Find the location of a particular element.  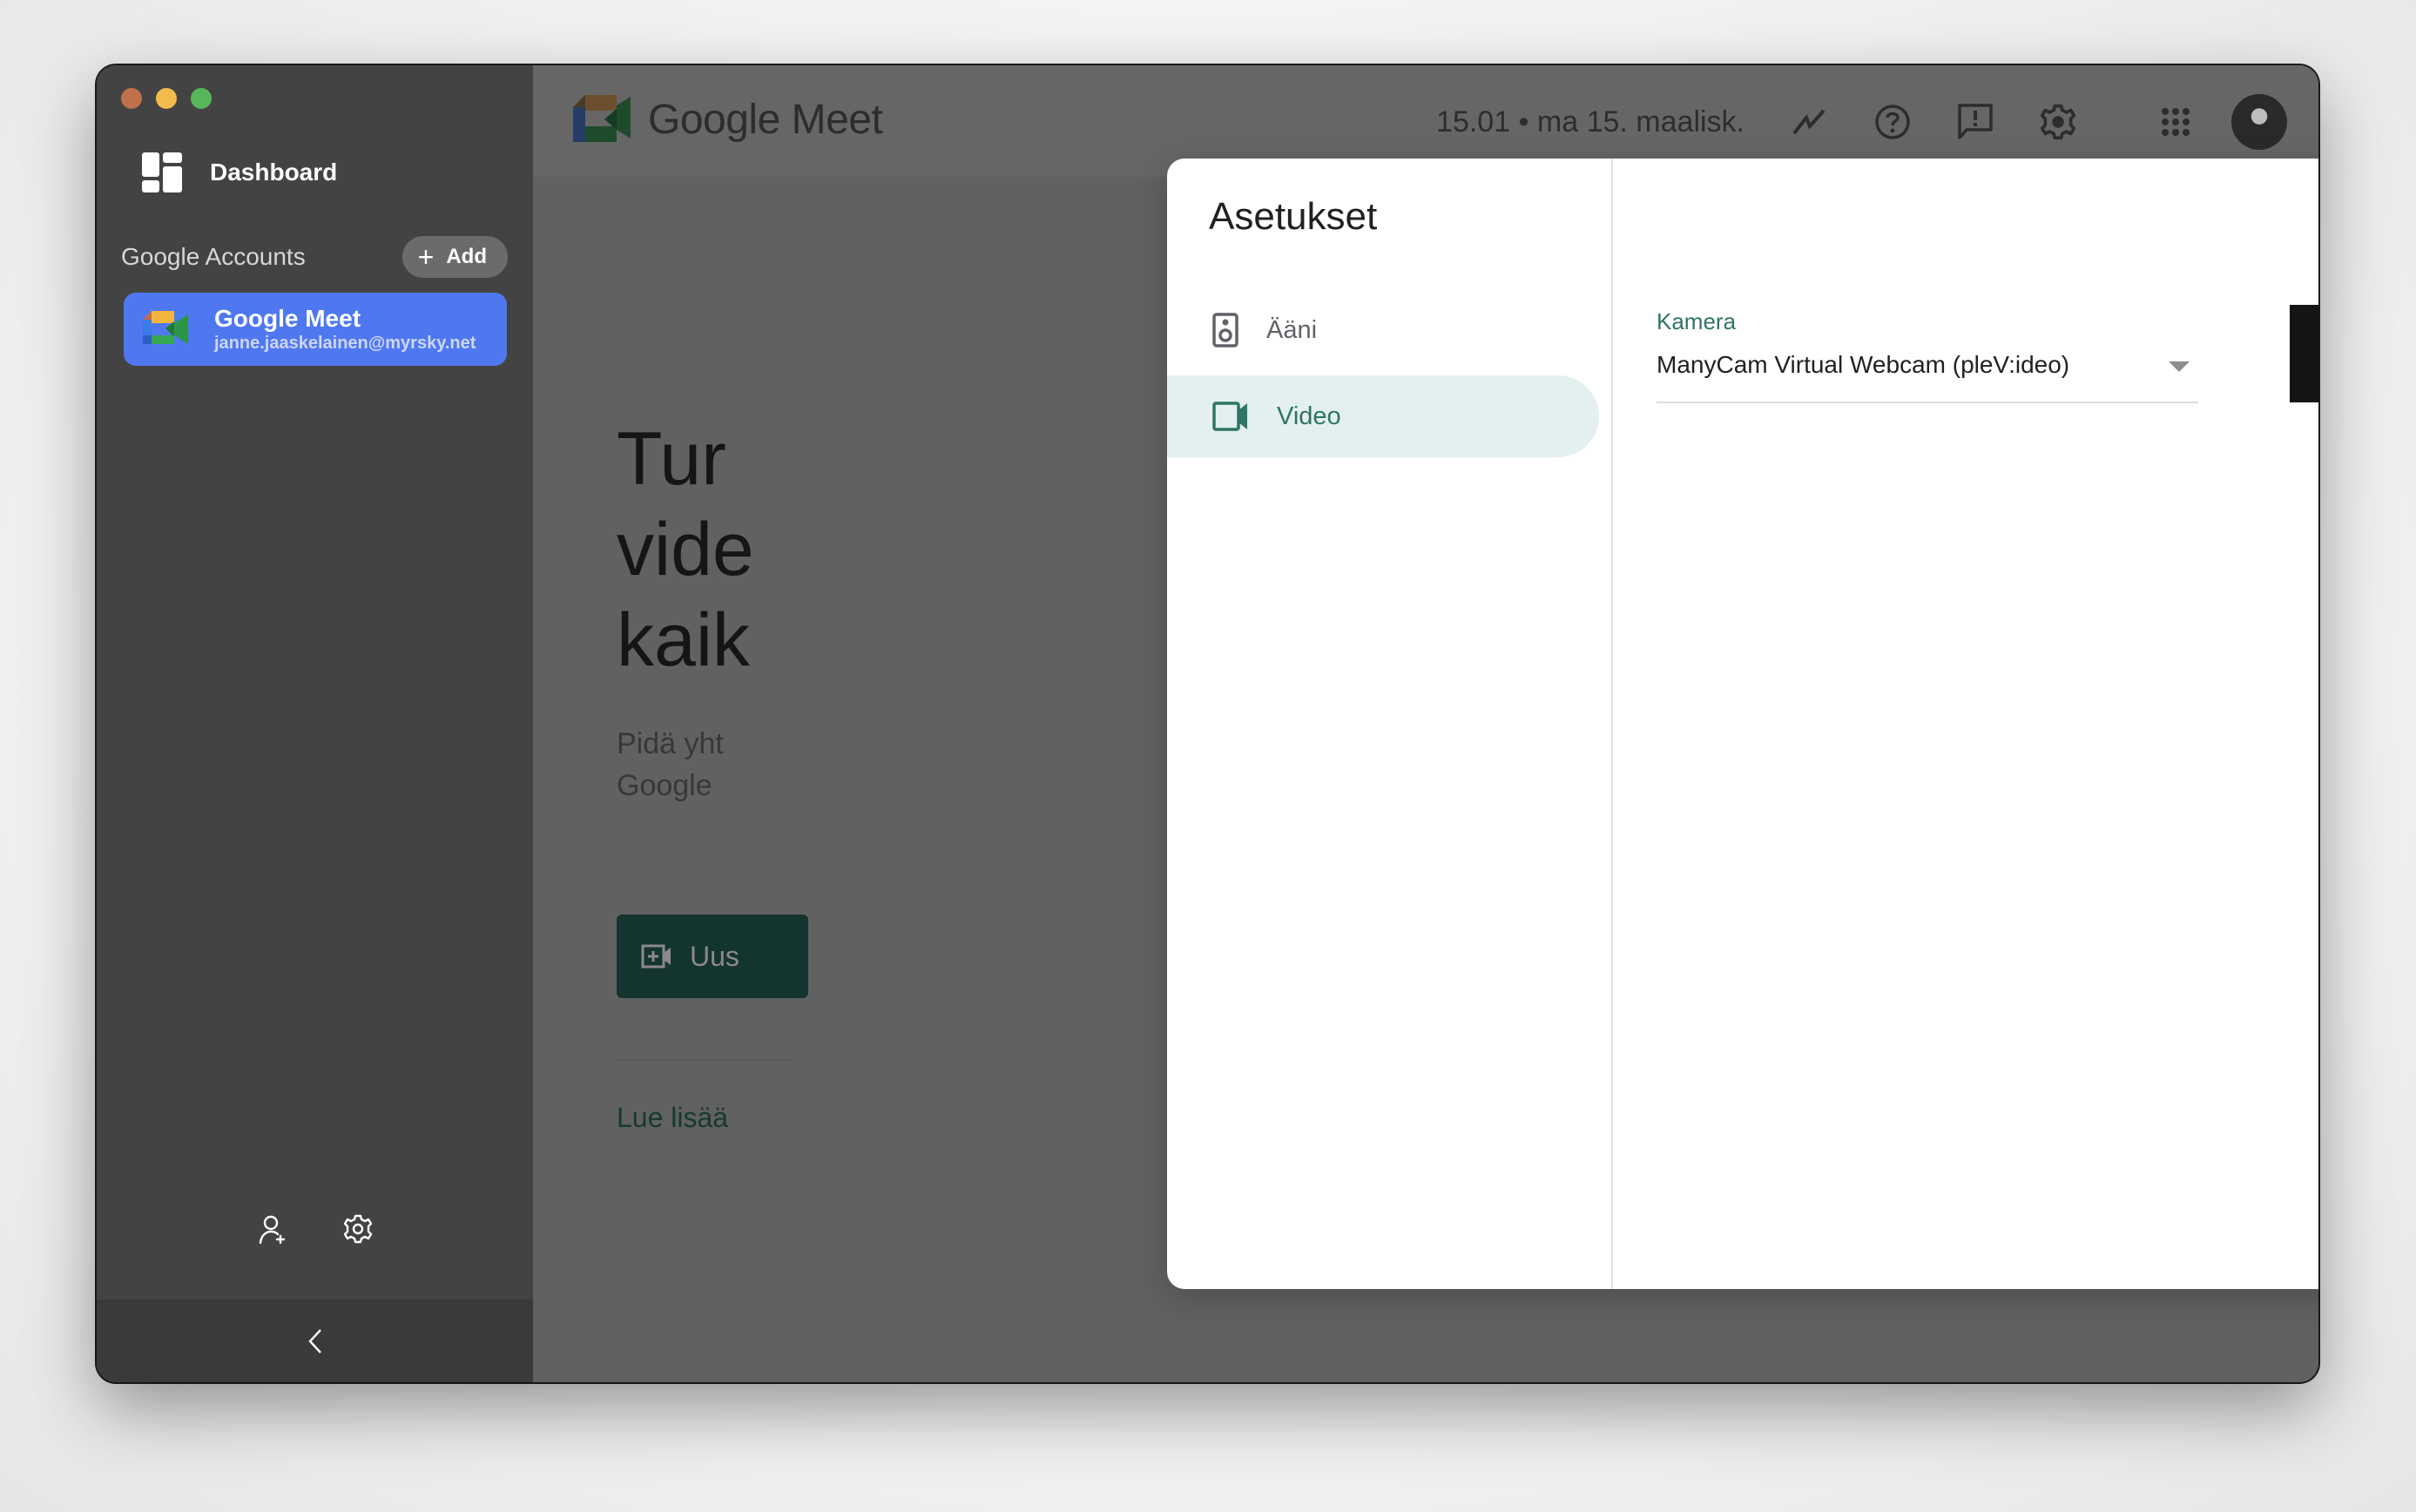

account-name: Google Meet is located at coordinates (287, 318).